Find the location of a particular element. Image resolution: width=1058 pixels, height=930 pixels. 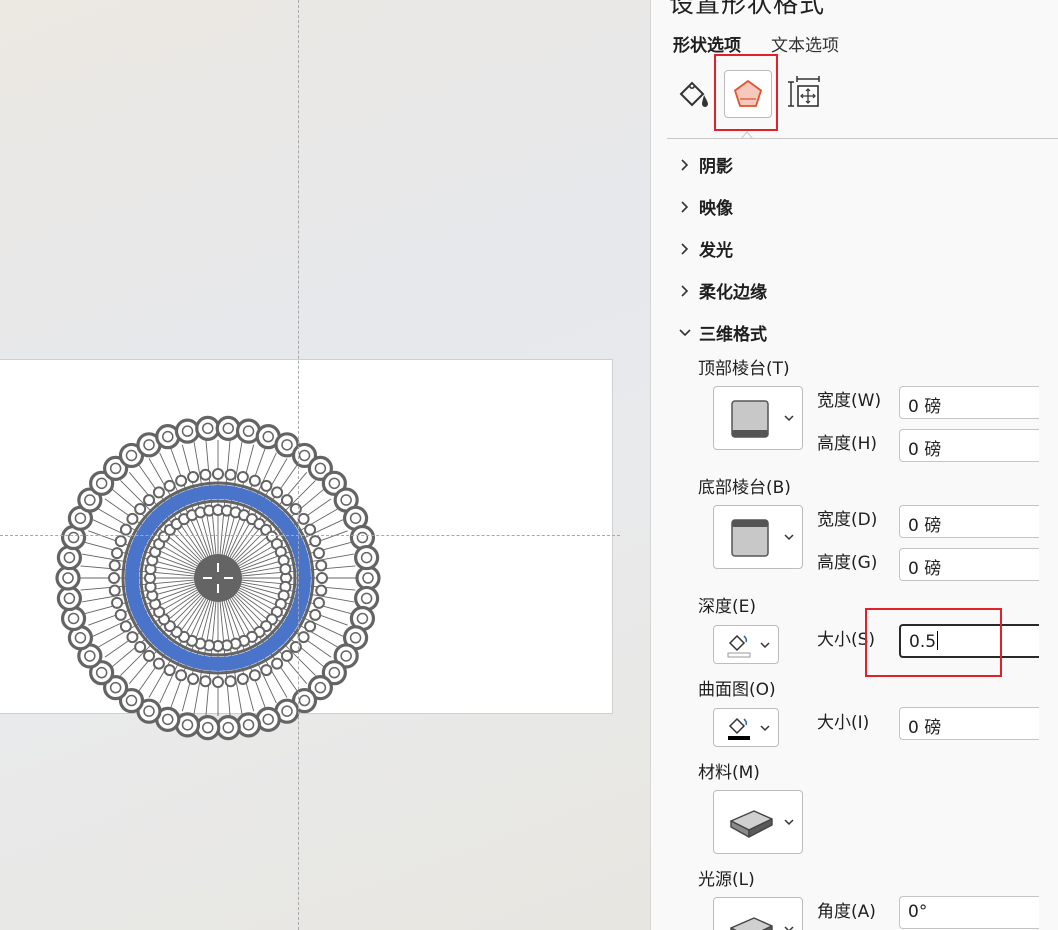

section-label: 发光 is located at coordinates (716, 251).